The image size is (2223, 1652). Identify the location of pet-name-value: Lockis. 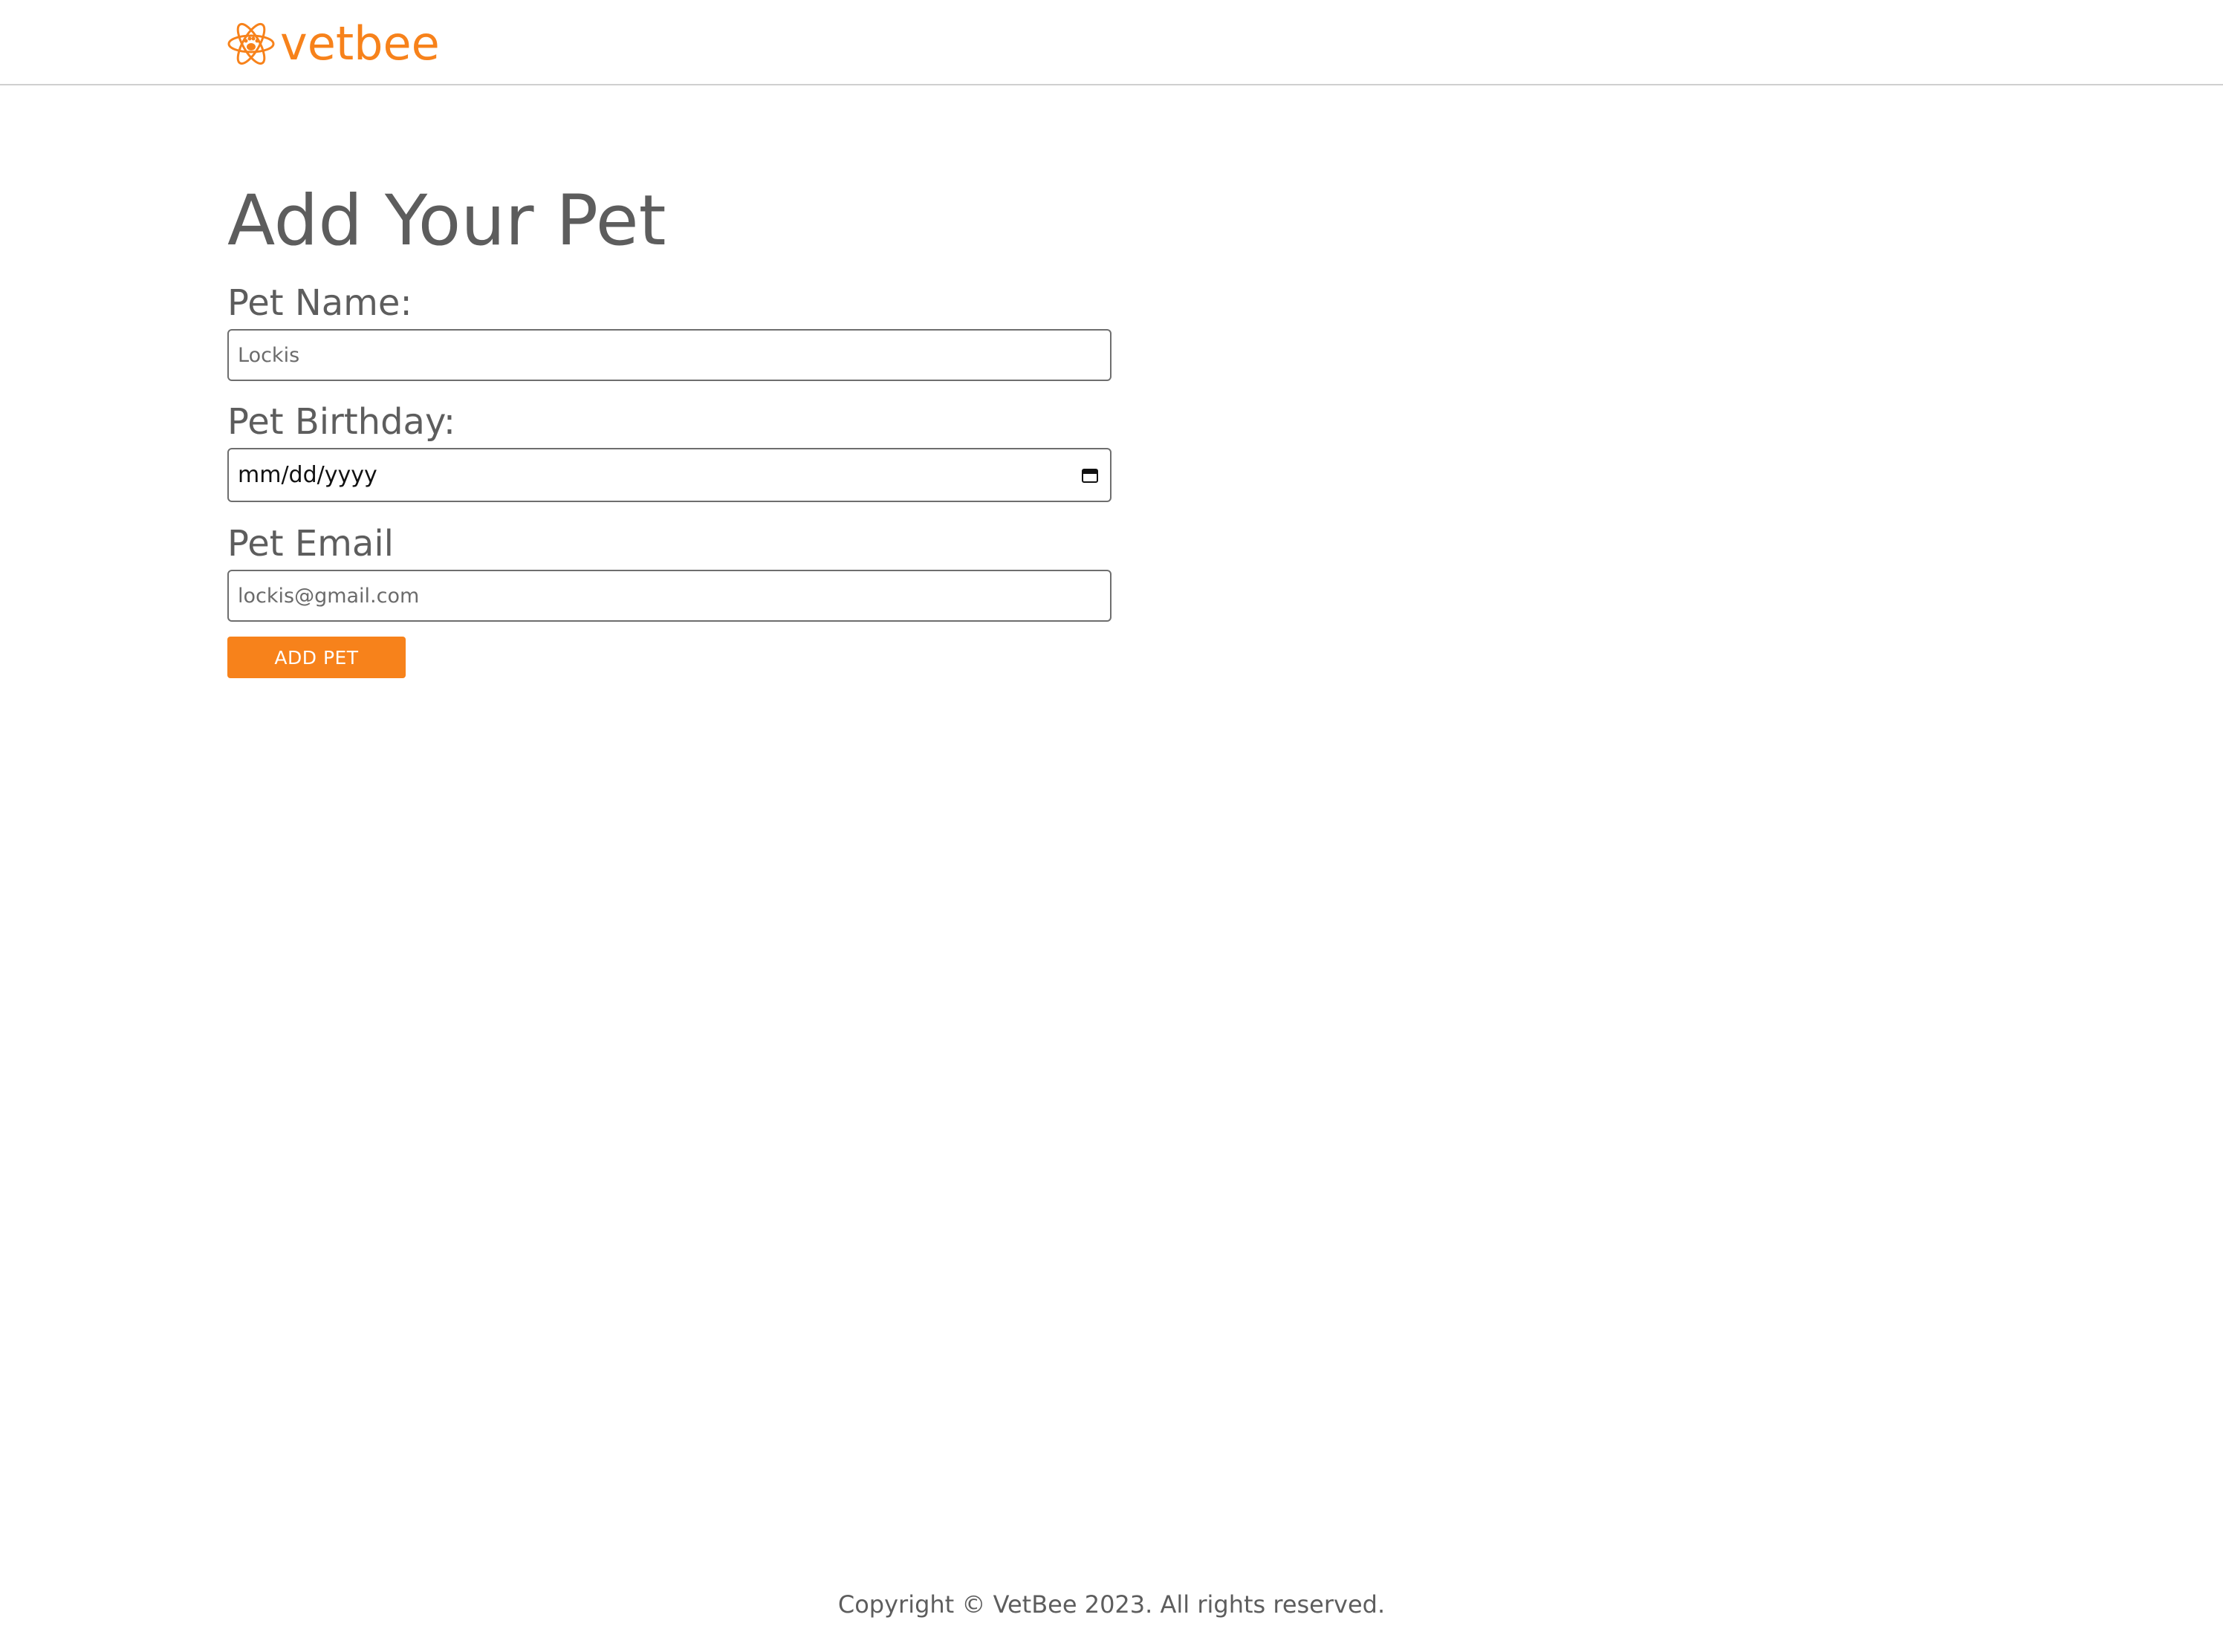
(269, 355).